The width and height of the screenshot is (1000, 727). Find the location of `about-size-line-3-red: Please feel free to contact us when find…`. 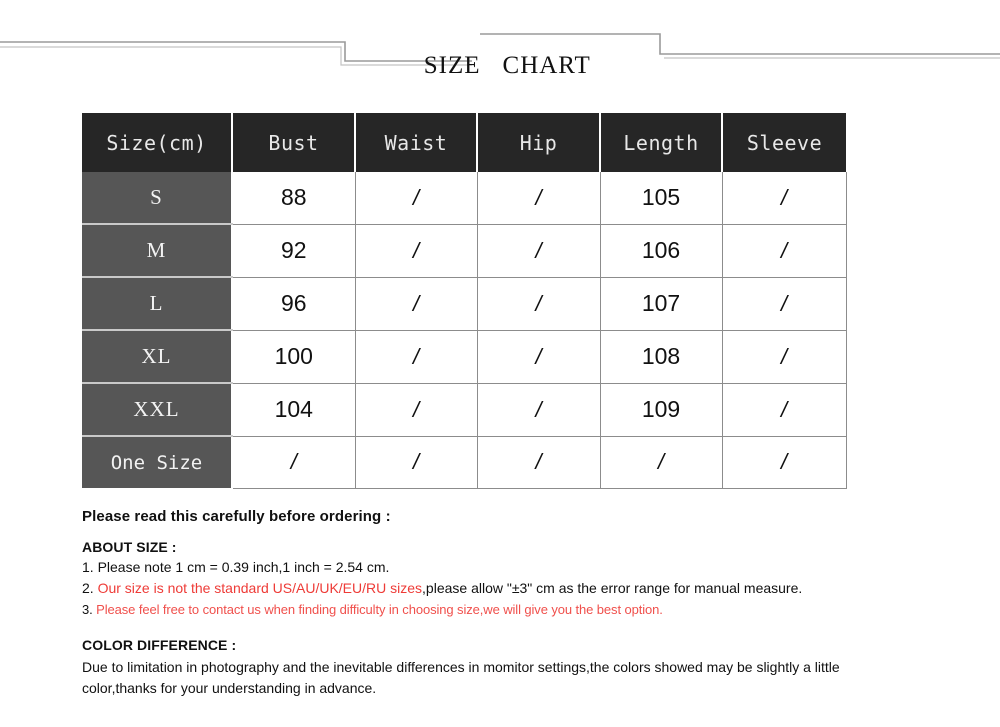

about-size-line-3-red: Please feel free to contact us when find… is located at coordinates (377, 609).